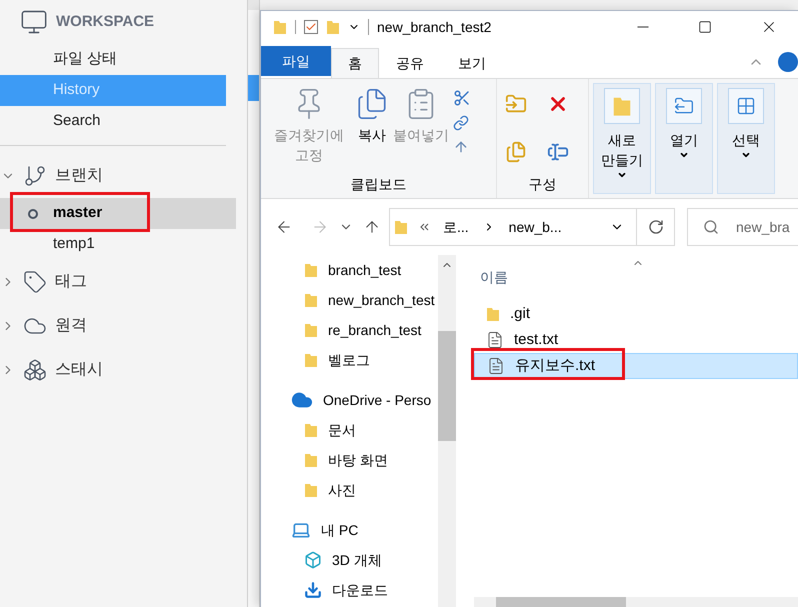 The image size is (798, 607). Describe the element at coordinates (636, 602) in the screenshot. I see `horizontal-scrollbar` at that location.